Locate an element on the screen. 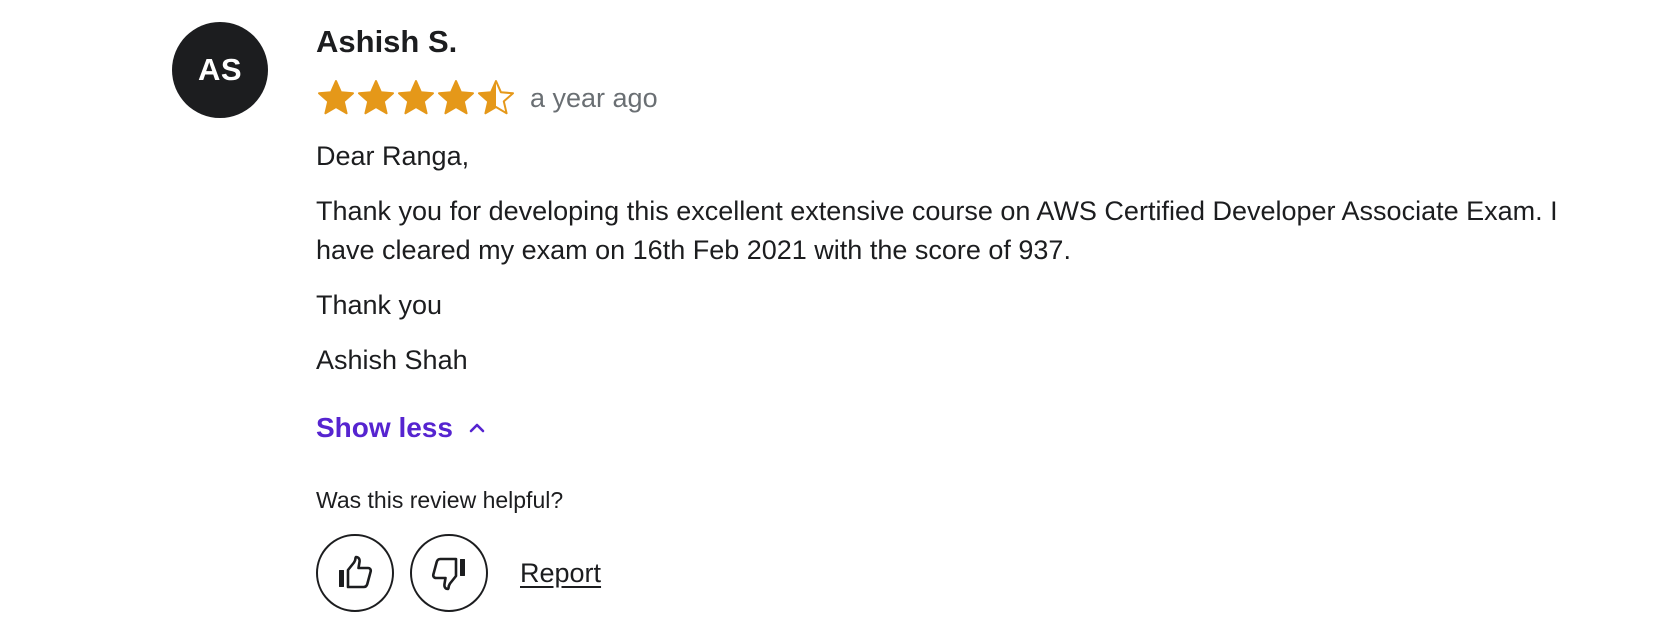  rating-row: a year ago is located at coordinates (964, 98).